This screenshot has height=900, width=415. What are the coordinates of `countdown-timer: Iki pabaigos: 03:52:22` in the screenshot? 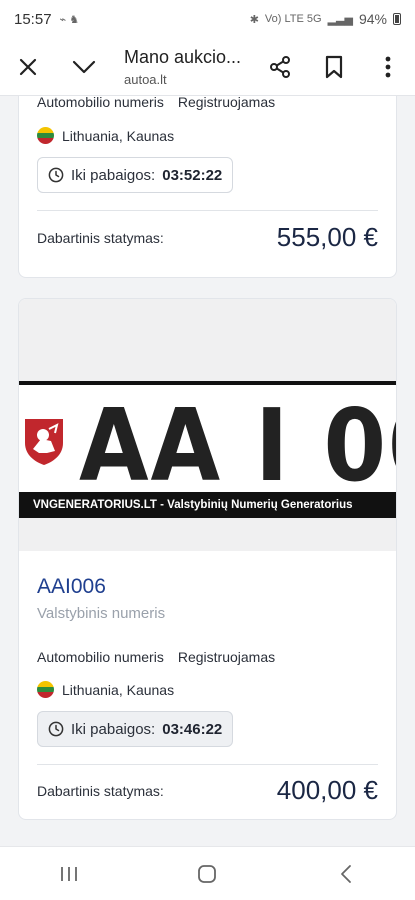 It's located at (135, 175).